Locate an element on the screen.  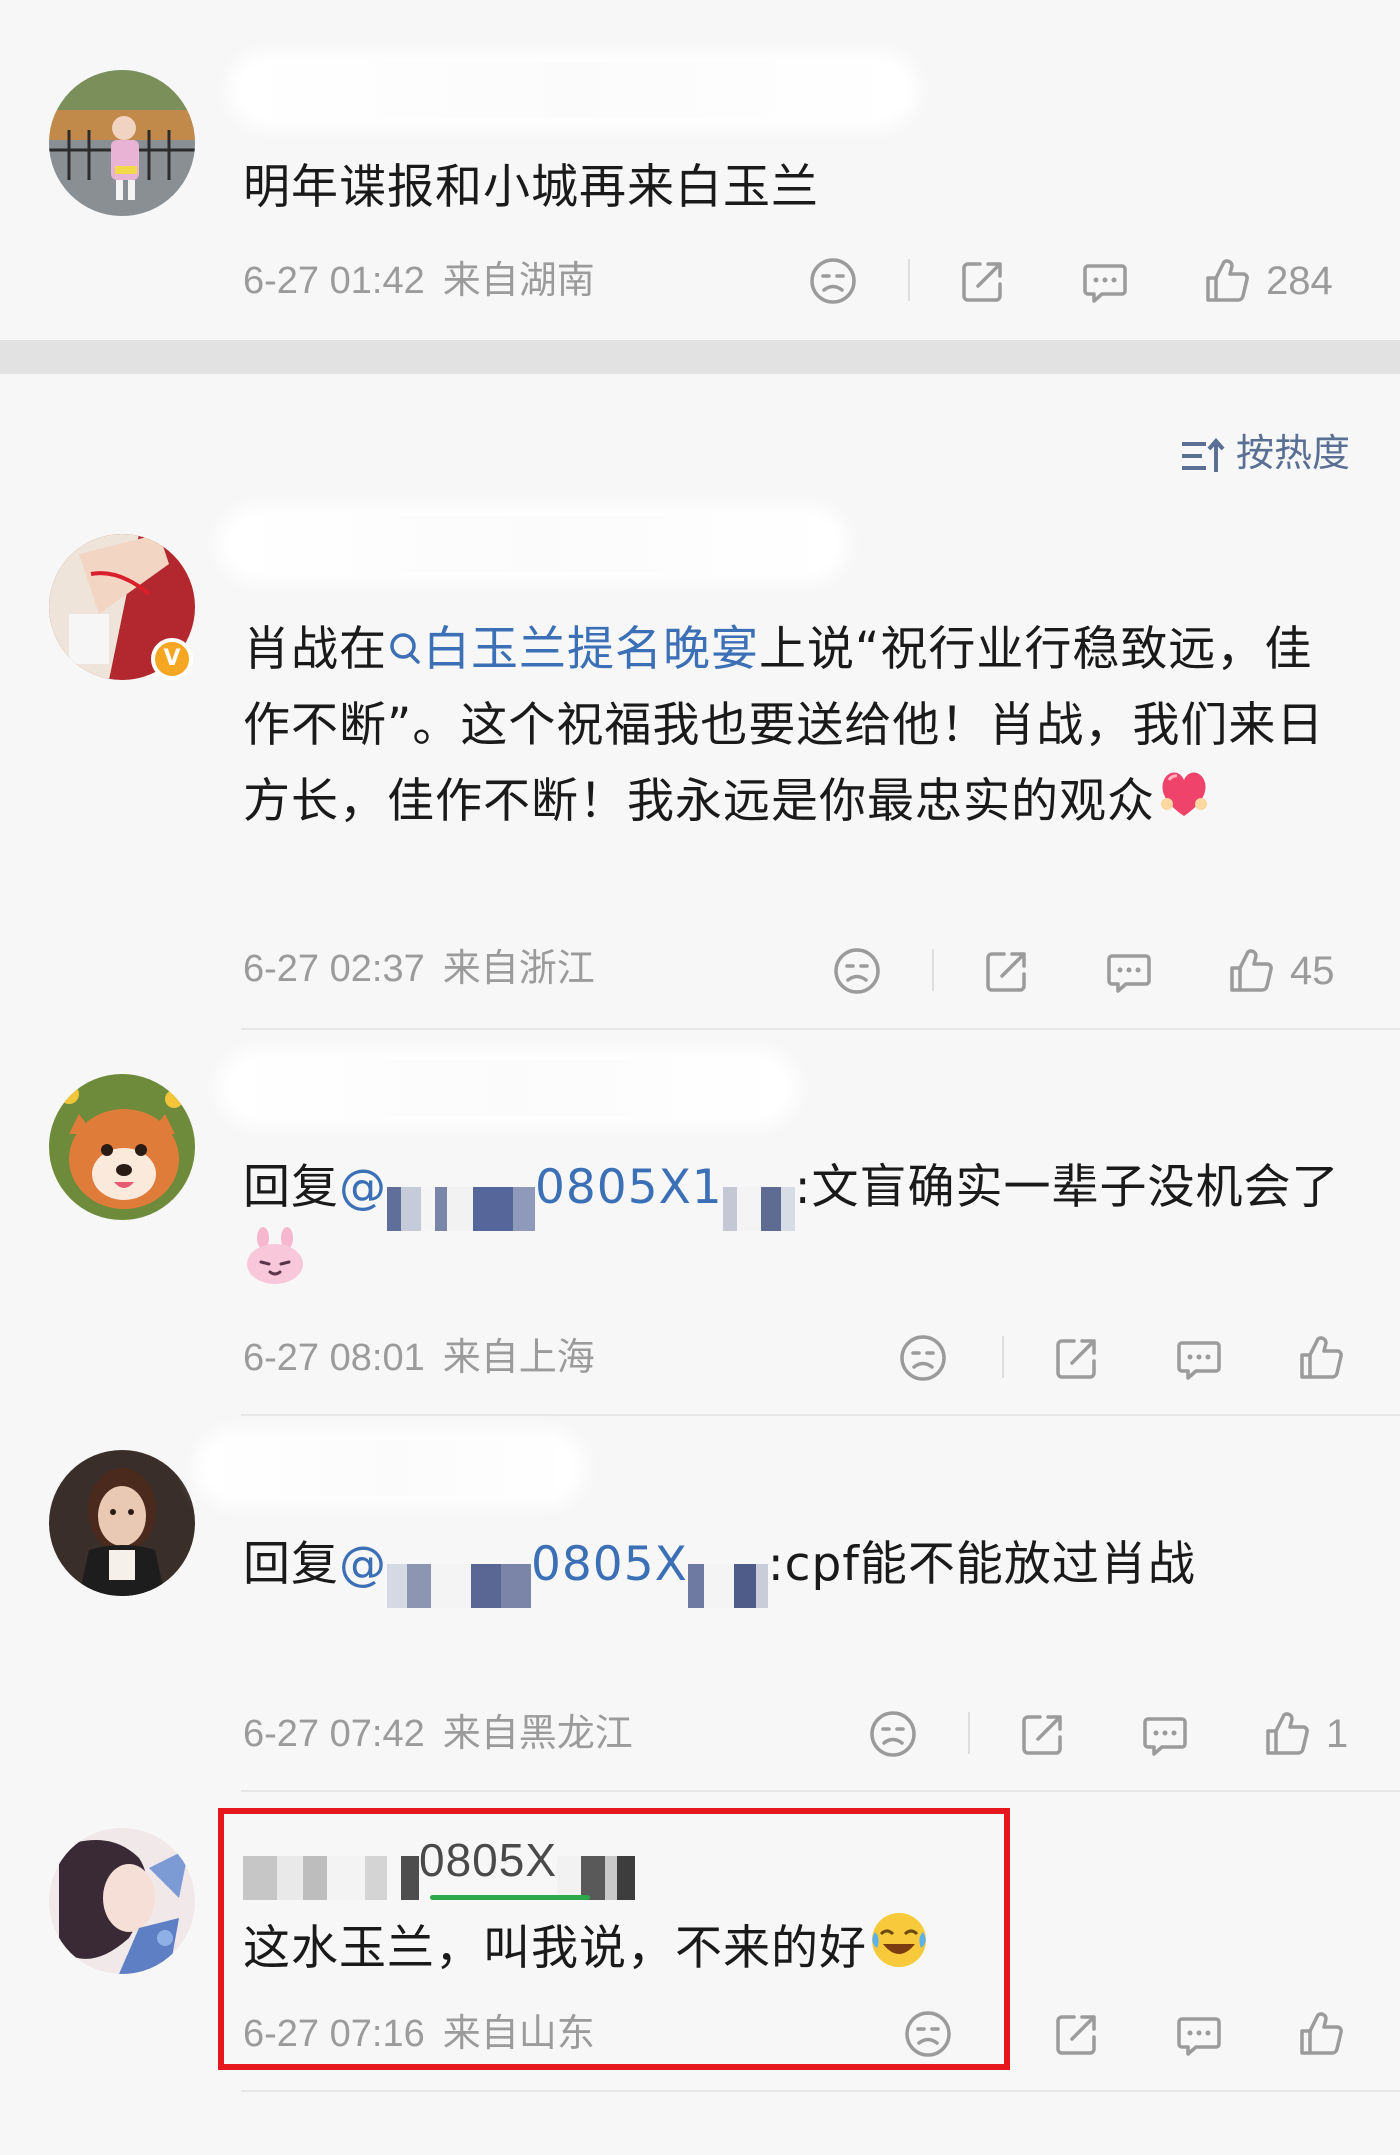
like-count: 284 is located at coordinates (1299, 280).